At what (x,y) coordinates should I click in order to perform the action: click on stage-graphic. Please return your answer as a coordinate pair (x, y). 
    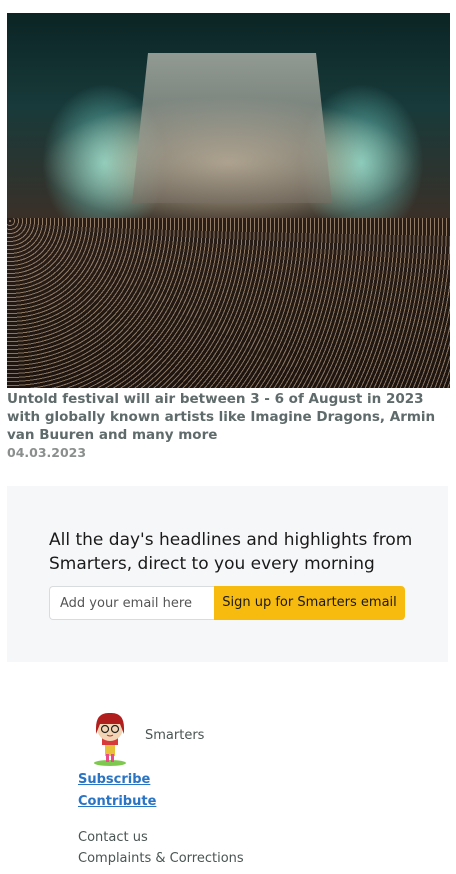
    Looking at the image, I should click on (232, 128).